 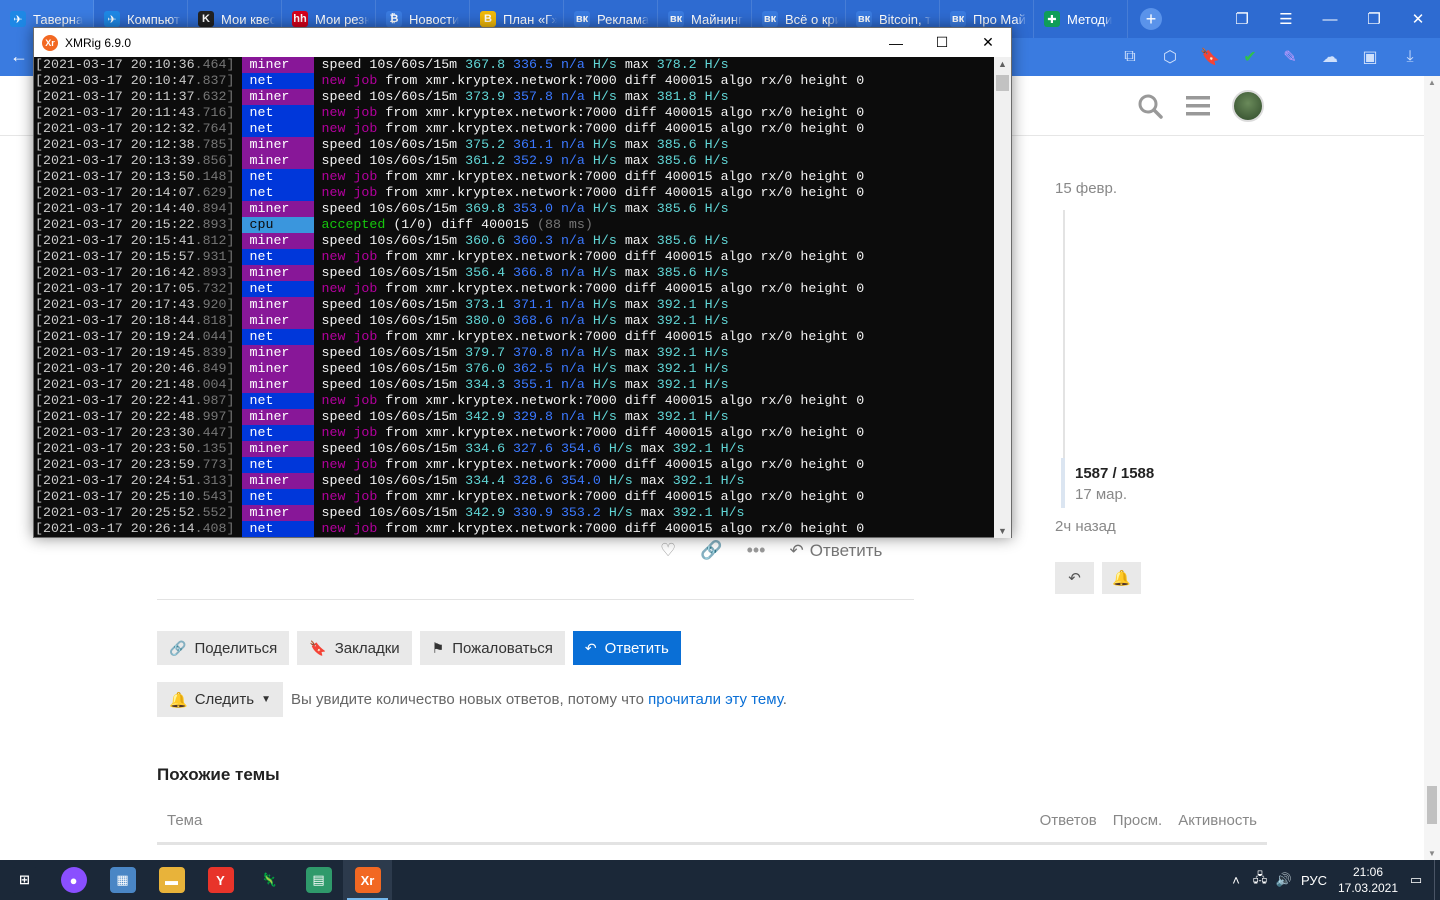 I want to click on copy-icon: ⧉, so click(x=1130, y=57).